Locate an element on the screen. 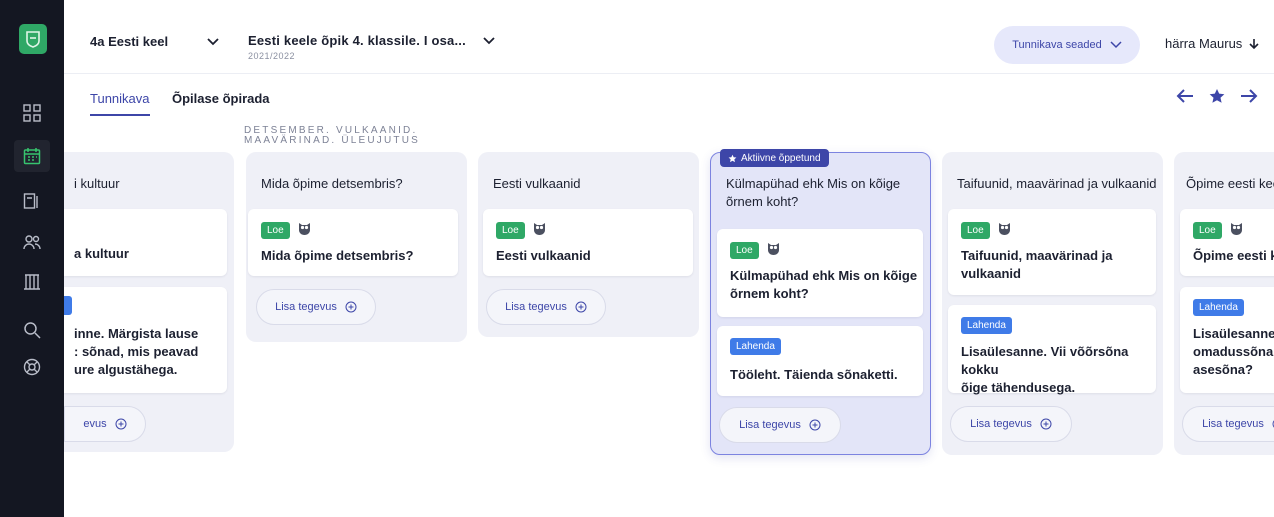 The width and height of the screenshot is (1274, 517). search-icon is located at coordinates (32, 330).